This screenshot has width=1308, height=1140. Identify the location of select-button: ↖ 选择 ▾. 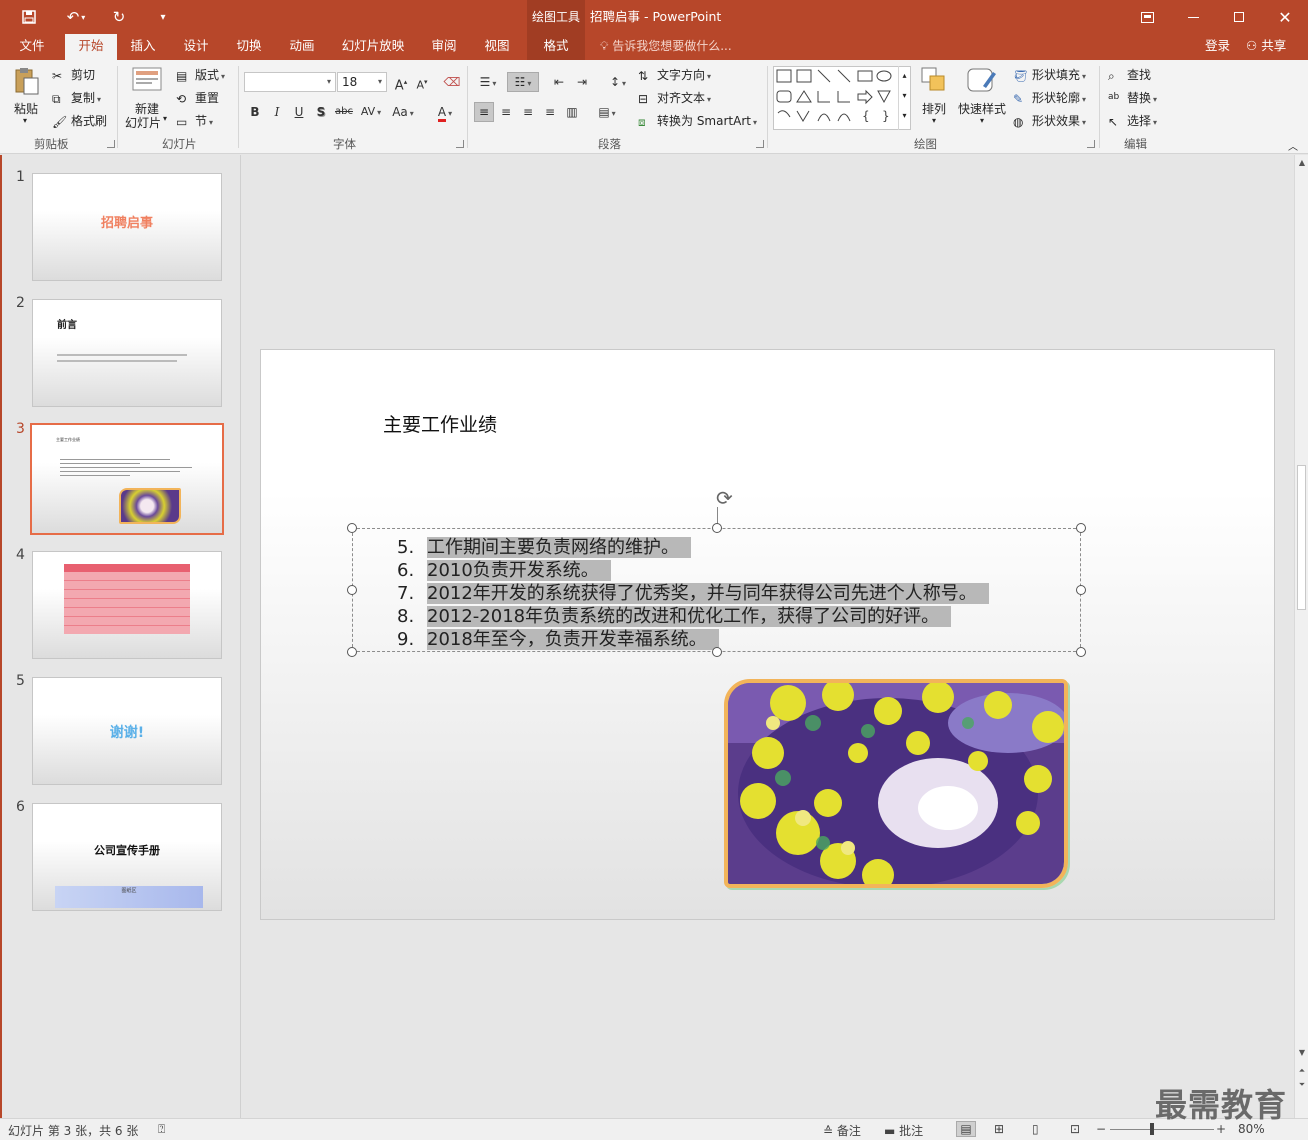
(1132, 120).